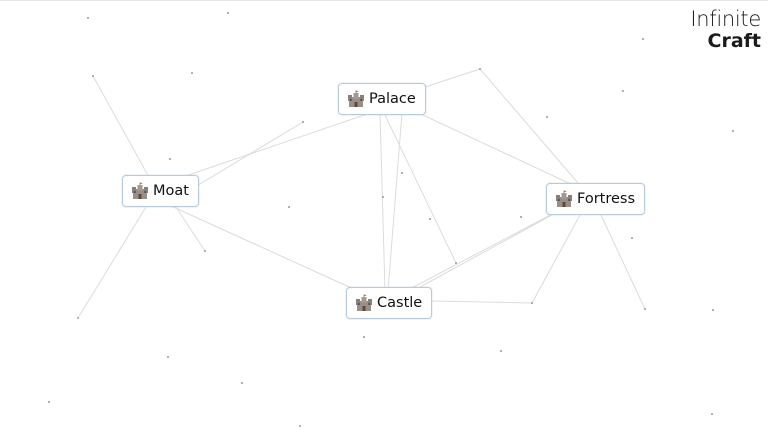  What do you see at coordinates (400, 303) in the screenshot?
I see `item-label: Castle` at bounding box center [400, 303].